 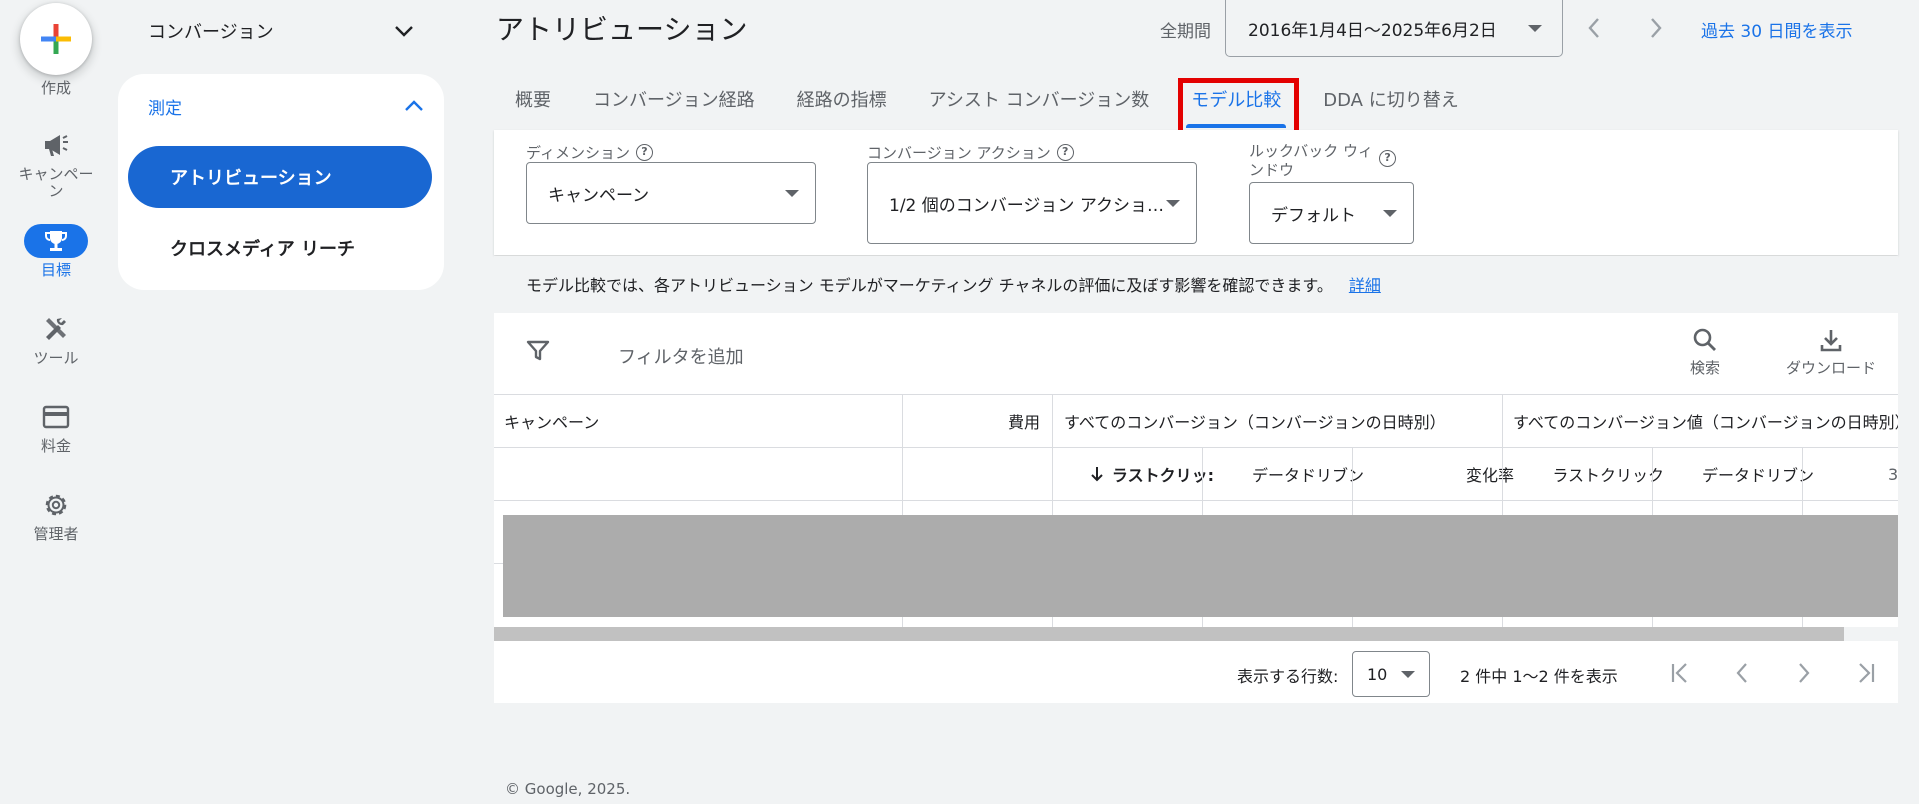 What do you see at coordinates (1196, 672) in the screenshot?
I see `pagination-bar: 表示する行数: 10 2 件中 1～2 件を表示` at bounding box center [1196, 672].